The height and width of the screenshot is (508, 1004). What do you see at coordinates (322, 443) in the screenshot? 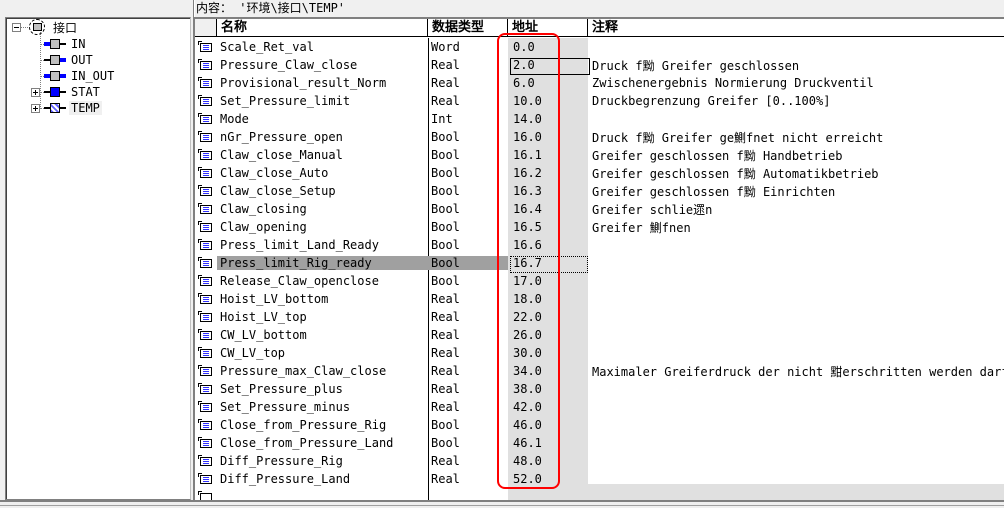
I see `cell-name: Close_from_Pressure_Land` at bounding box center [322, 443].